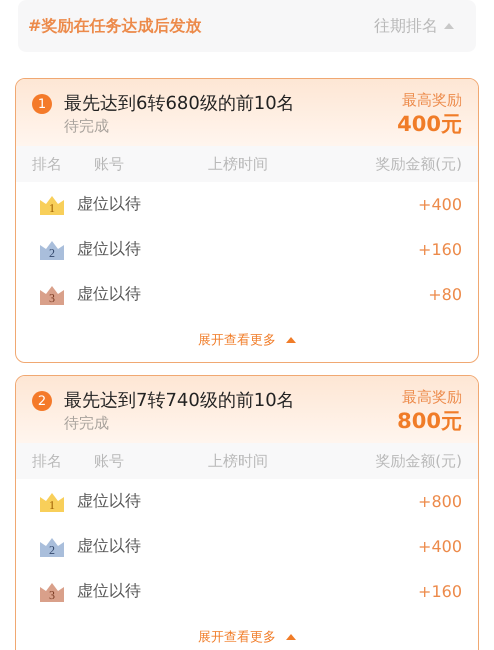 Image resolution: width=494 pixels, height=650 pixels. Describe the element at coordinates (429, 124) in the screenshot. I see `reward-amount: 400元` at that location.